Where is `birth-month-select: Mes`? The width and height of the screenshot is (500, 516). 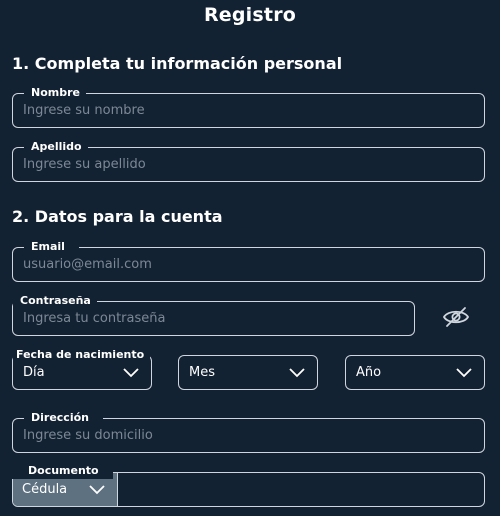
birth-month-select: Mes is located at coordinates (248, 372).